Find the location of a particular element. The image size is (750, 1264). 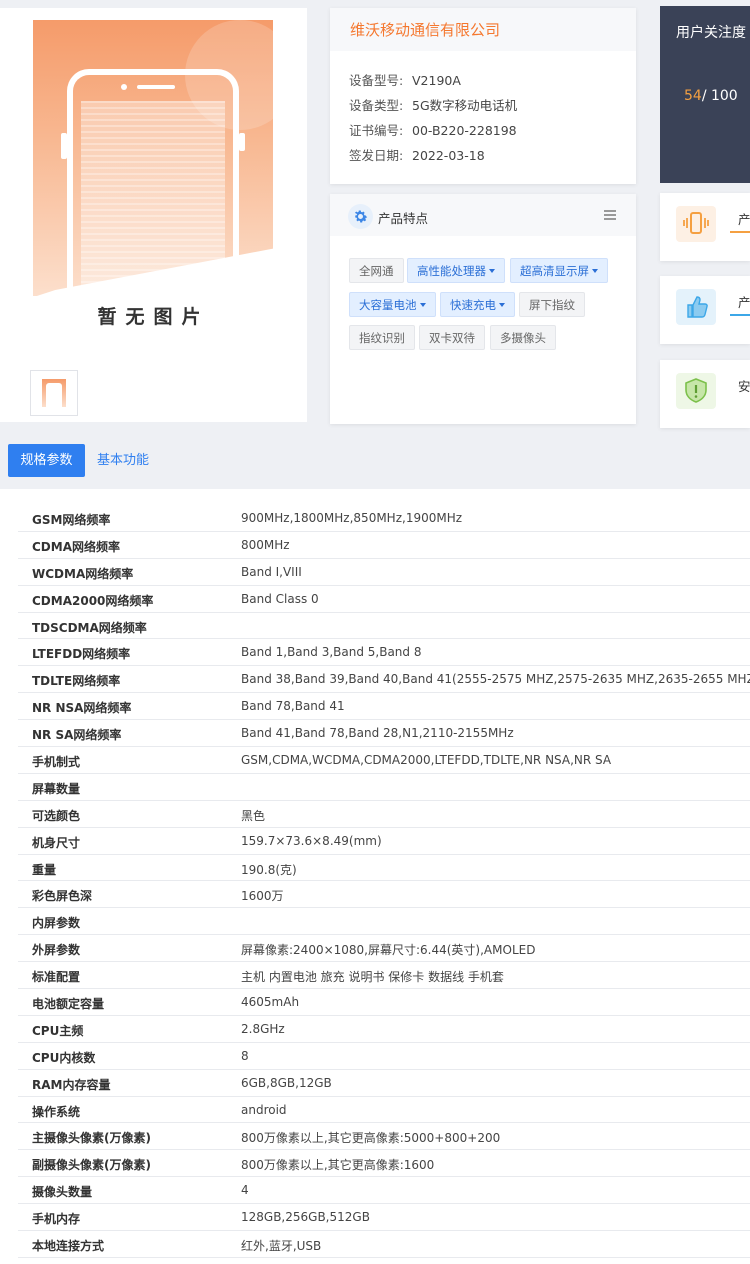

table-row: WCDMA网络频率 Band I,VIII is located at coordinates (384, 572).